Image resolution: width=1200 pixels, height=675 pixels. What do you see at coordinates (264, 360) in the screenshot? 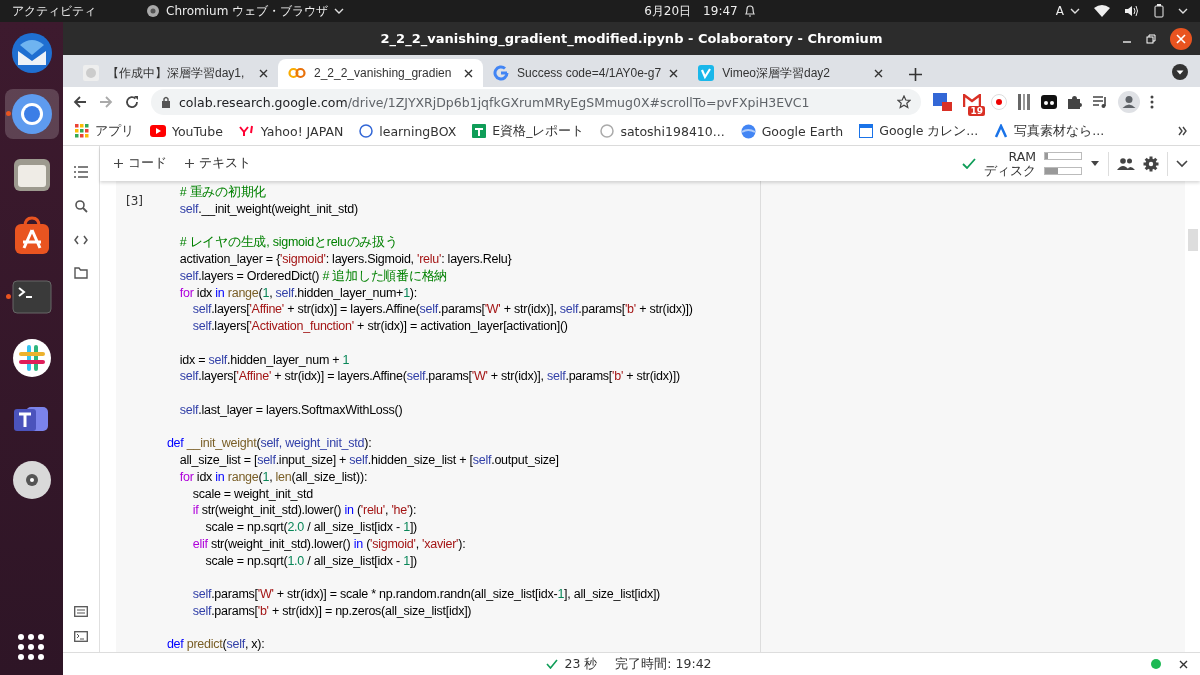
I see `code-line: idx = self.hidden_layer_num + 1` at bounding box center [264, 360].